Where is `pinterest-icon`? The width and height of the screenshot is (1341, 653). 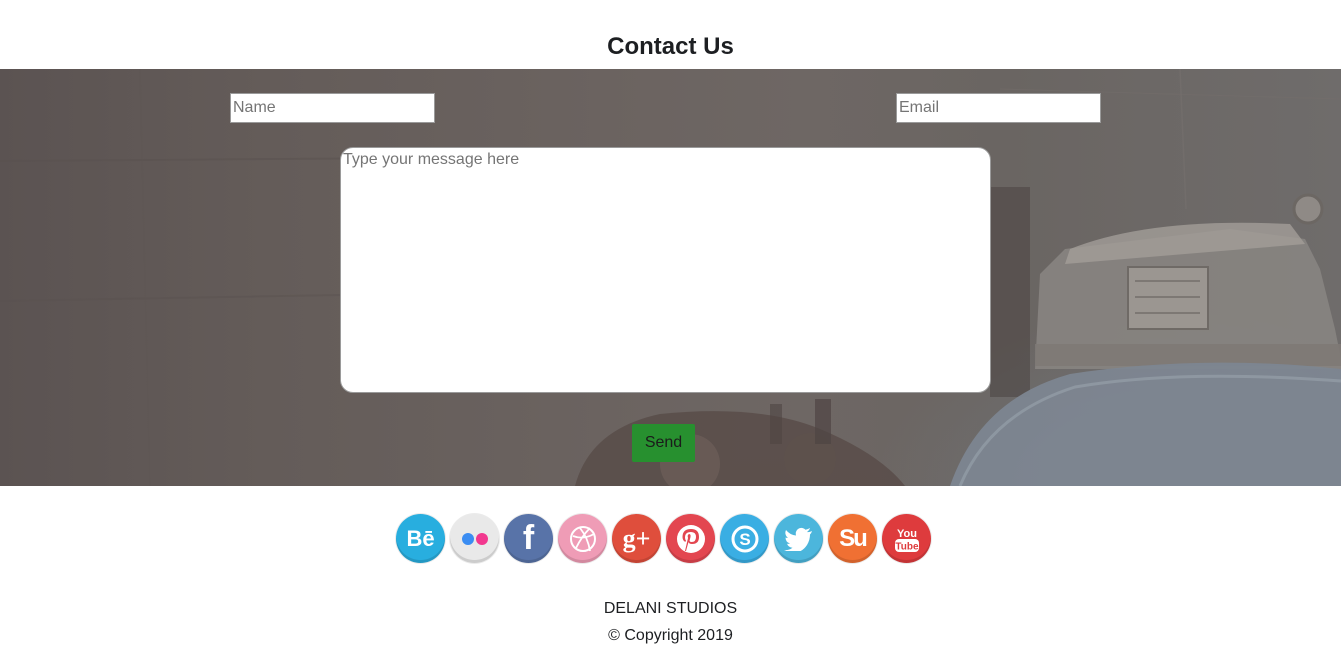 pinterest-icon is located at coordinates (690, 538).